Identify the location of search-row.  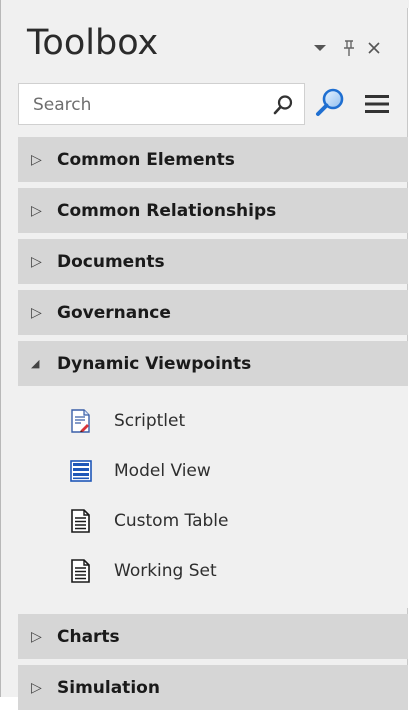
(213, 104).